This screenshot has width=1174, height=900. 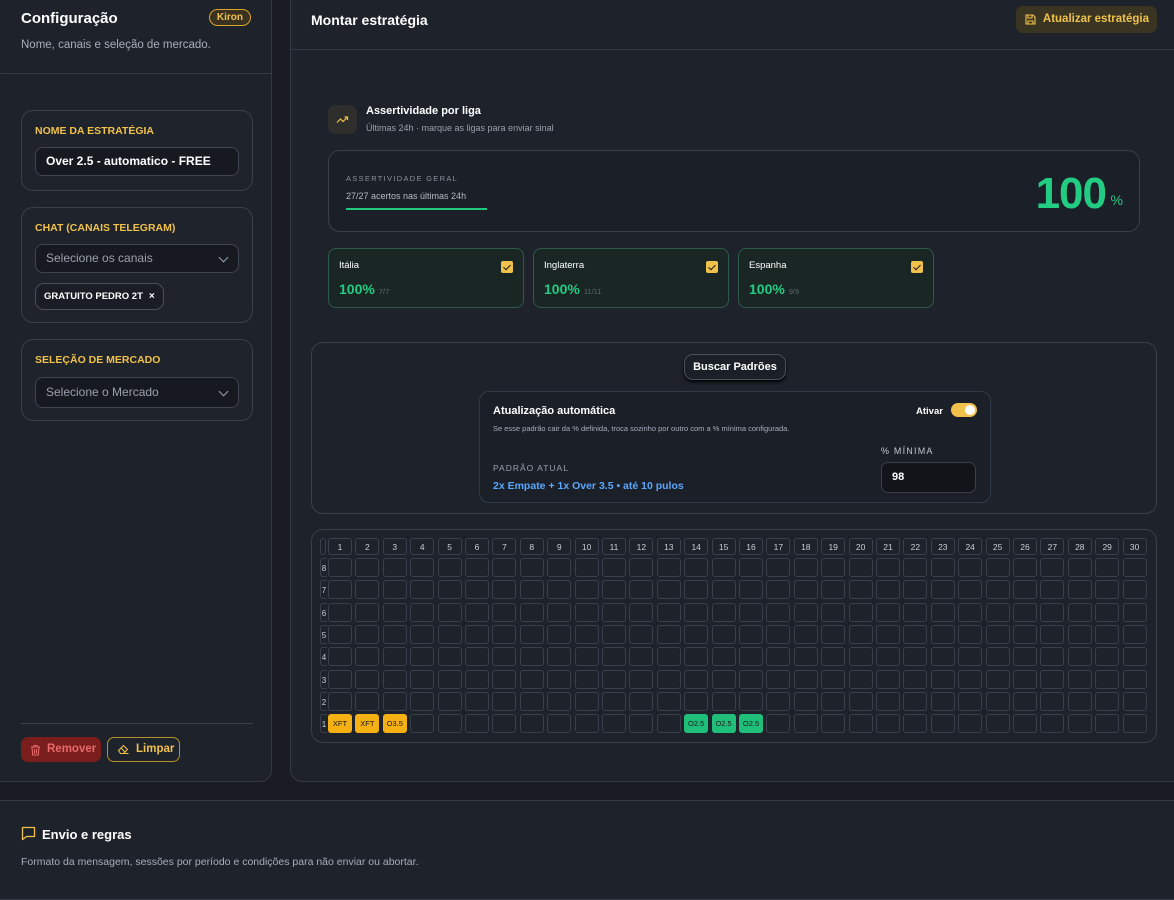 What do you see at coordinates (394, 724) in the screenshot?
I see `grid-mark-cell: O3.5` at bounding box center [394, 724].